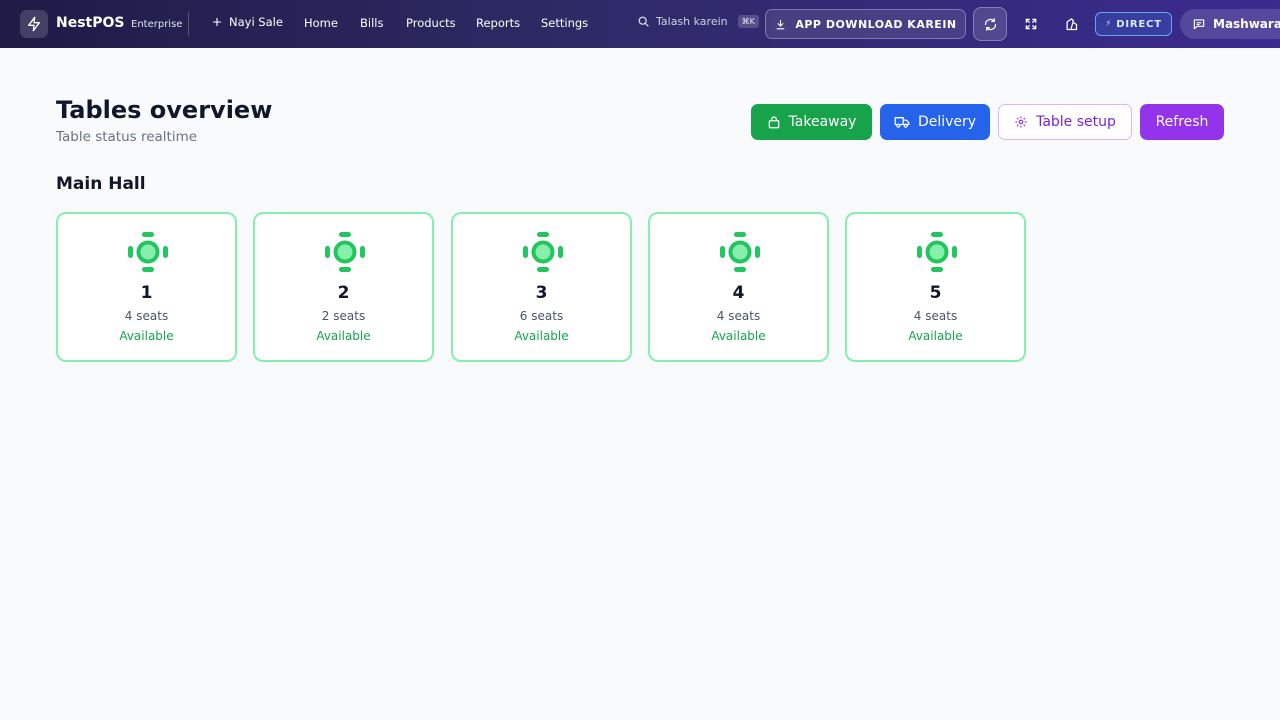 The width and height of the screenshot is (1280, 720). Describe the element at coordinates (541, 316) in the screenshot. I see `table-seats: 6 seats` at that location.